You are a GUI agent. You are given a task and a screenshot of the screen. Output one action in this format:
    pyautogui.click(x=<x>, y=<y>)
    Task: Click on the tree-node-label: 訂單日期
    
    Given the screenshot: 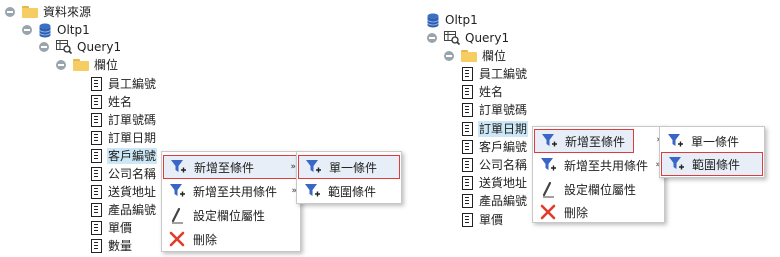 What is the action you would take?
    pyautogui.click(x=503, y=128)
    